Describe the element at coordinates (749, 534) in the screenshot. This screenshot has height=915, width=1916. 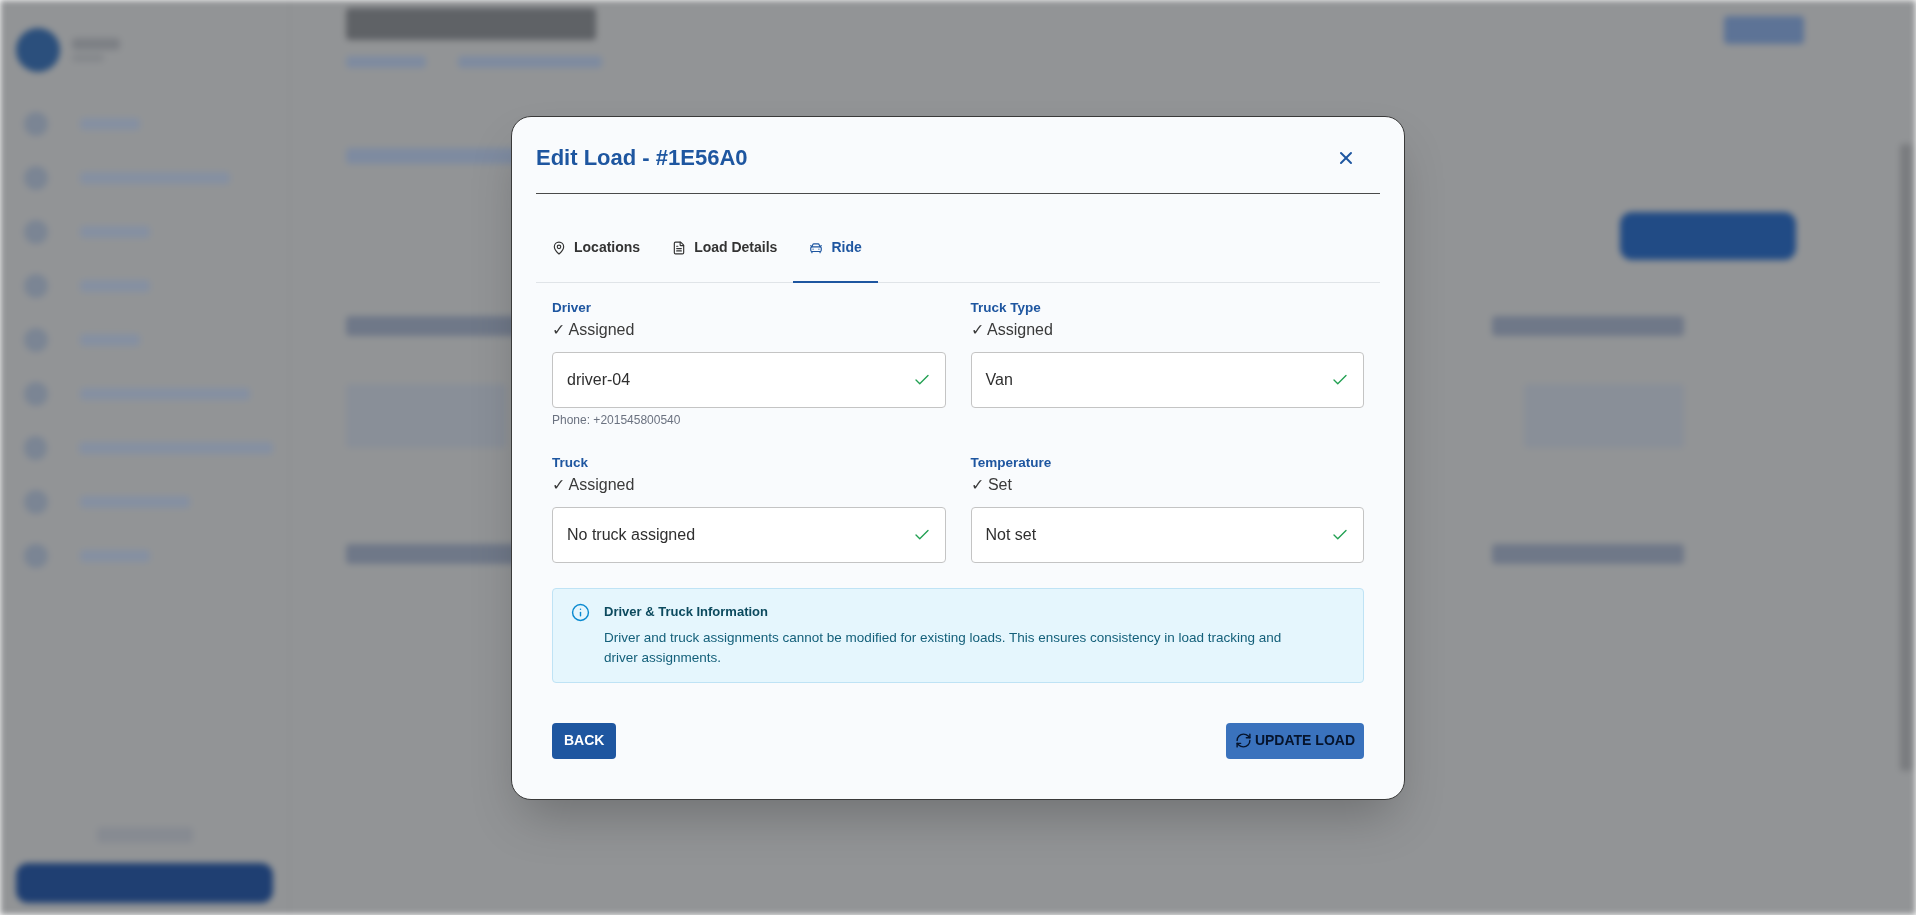
I see `text-field: No truck assigned` at that location.